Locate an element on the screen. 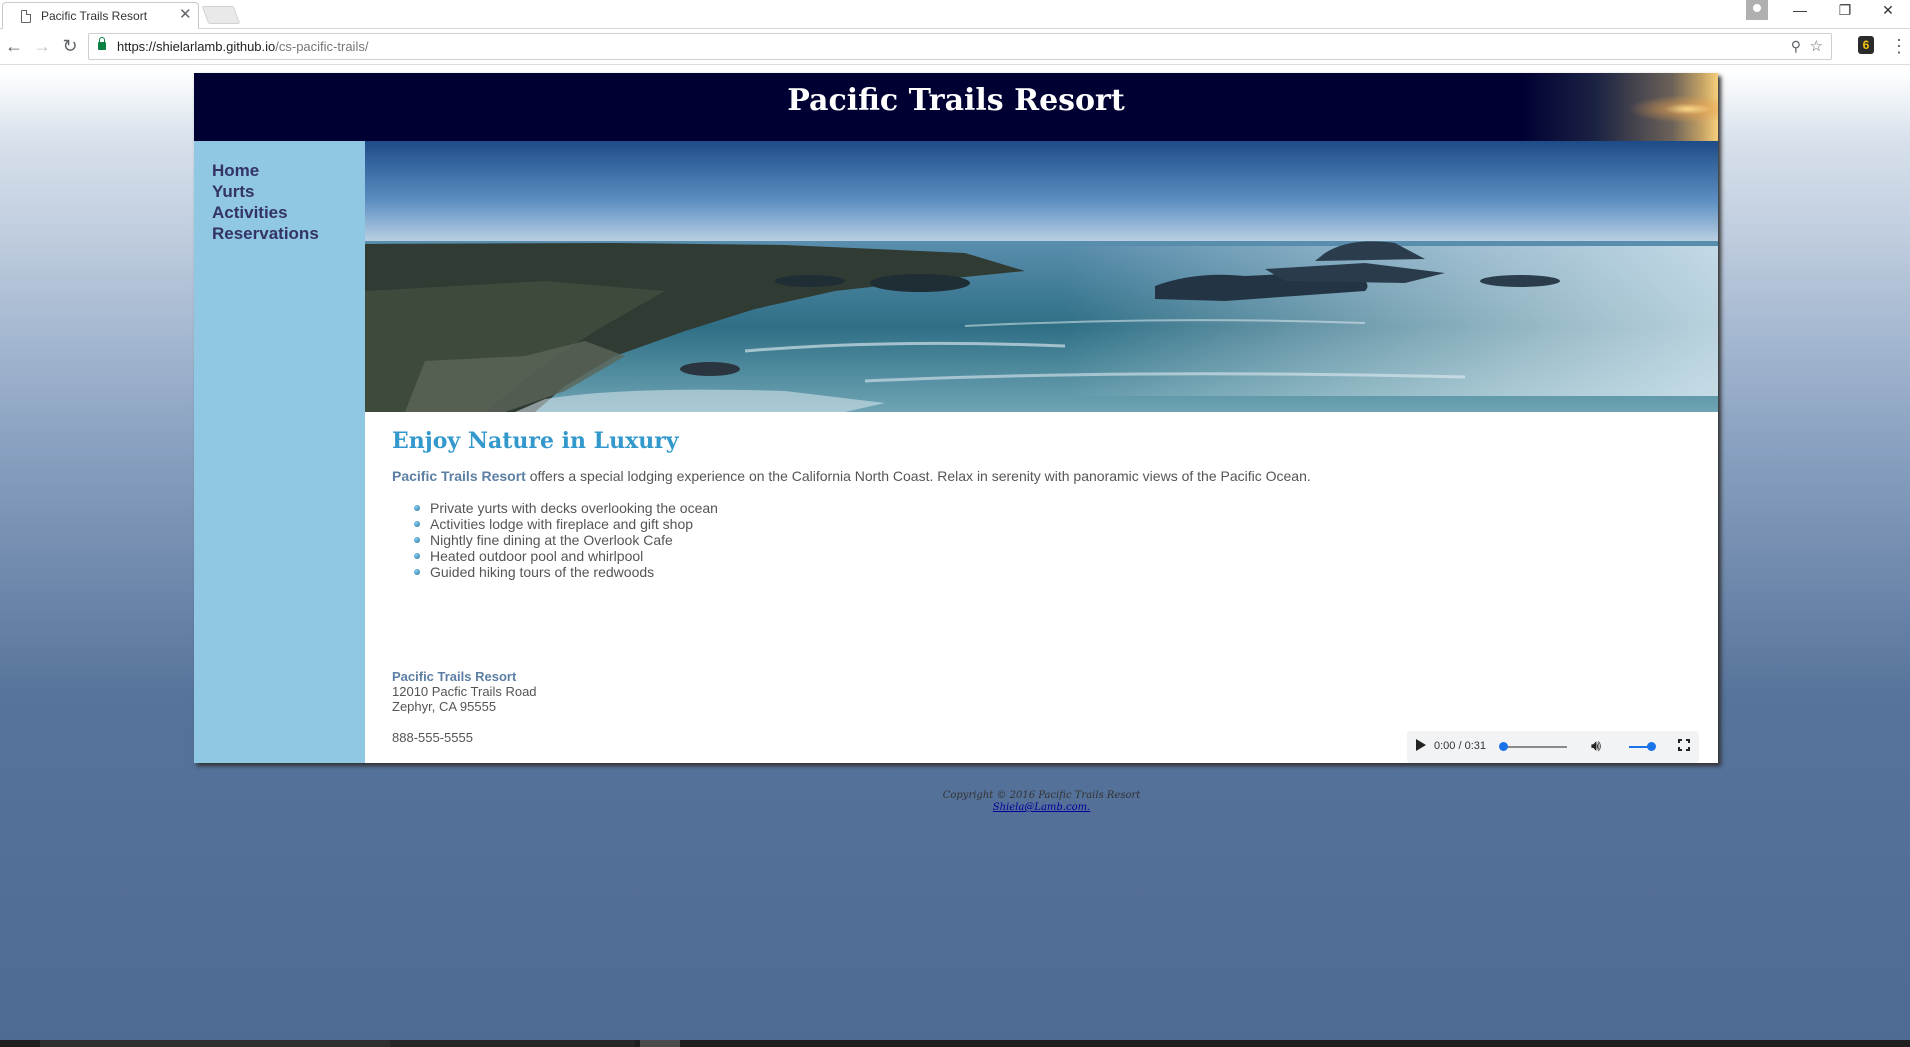 The height and width of the screenshot is (1047, 1910). main-nav: Home Yurts Activities Reservations is located at coordinates (279, 452).